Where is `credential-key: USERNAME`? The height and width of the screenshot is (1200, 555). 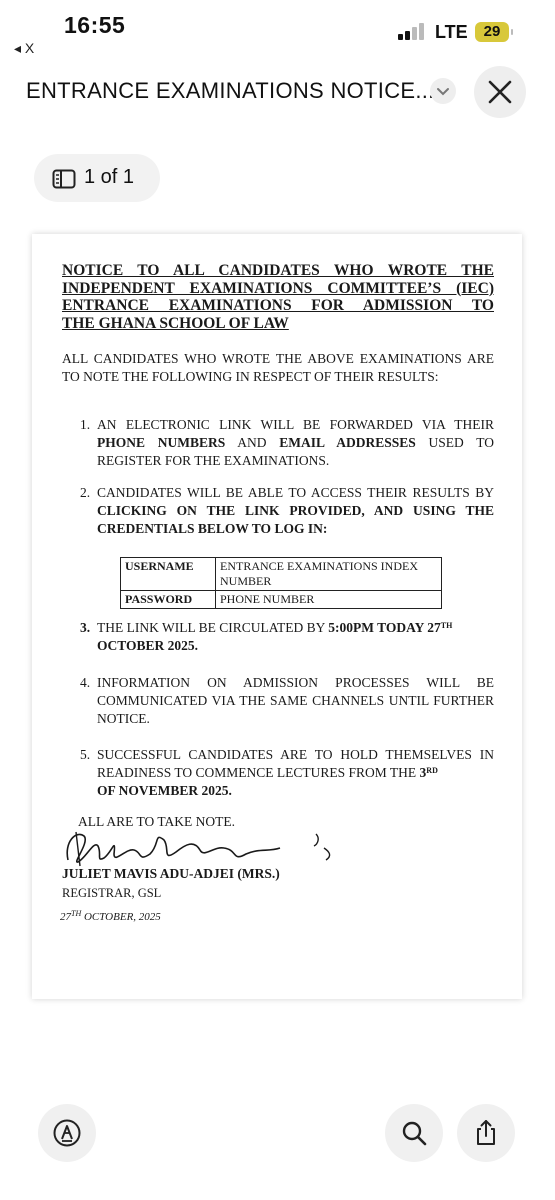
credential-key: USERNAME is located at coordinates (168, 574).